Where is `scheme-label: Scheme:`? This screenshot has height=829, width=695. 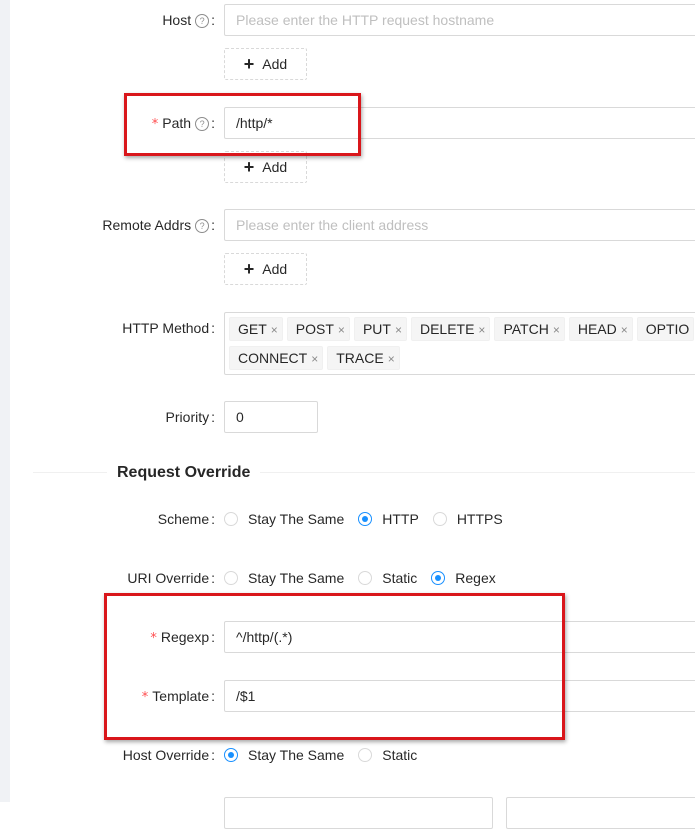 scheme-label: Scheme: is located at coordinates (186, 519).